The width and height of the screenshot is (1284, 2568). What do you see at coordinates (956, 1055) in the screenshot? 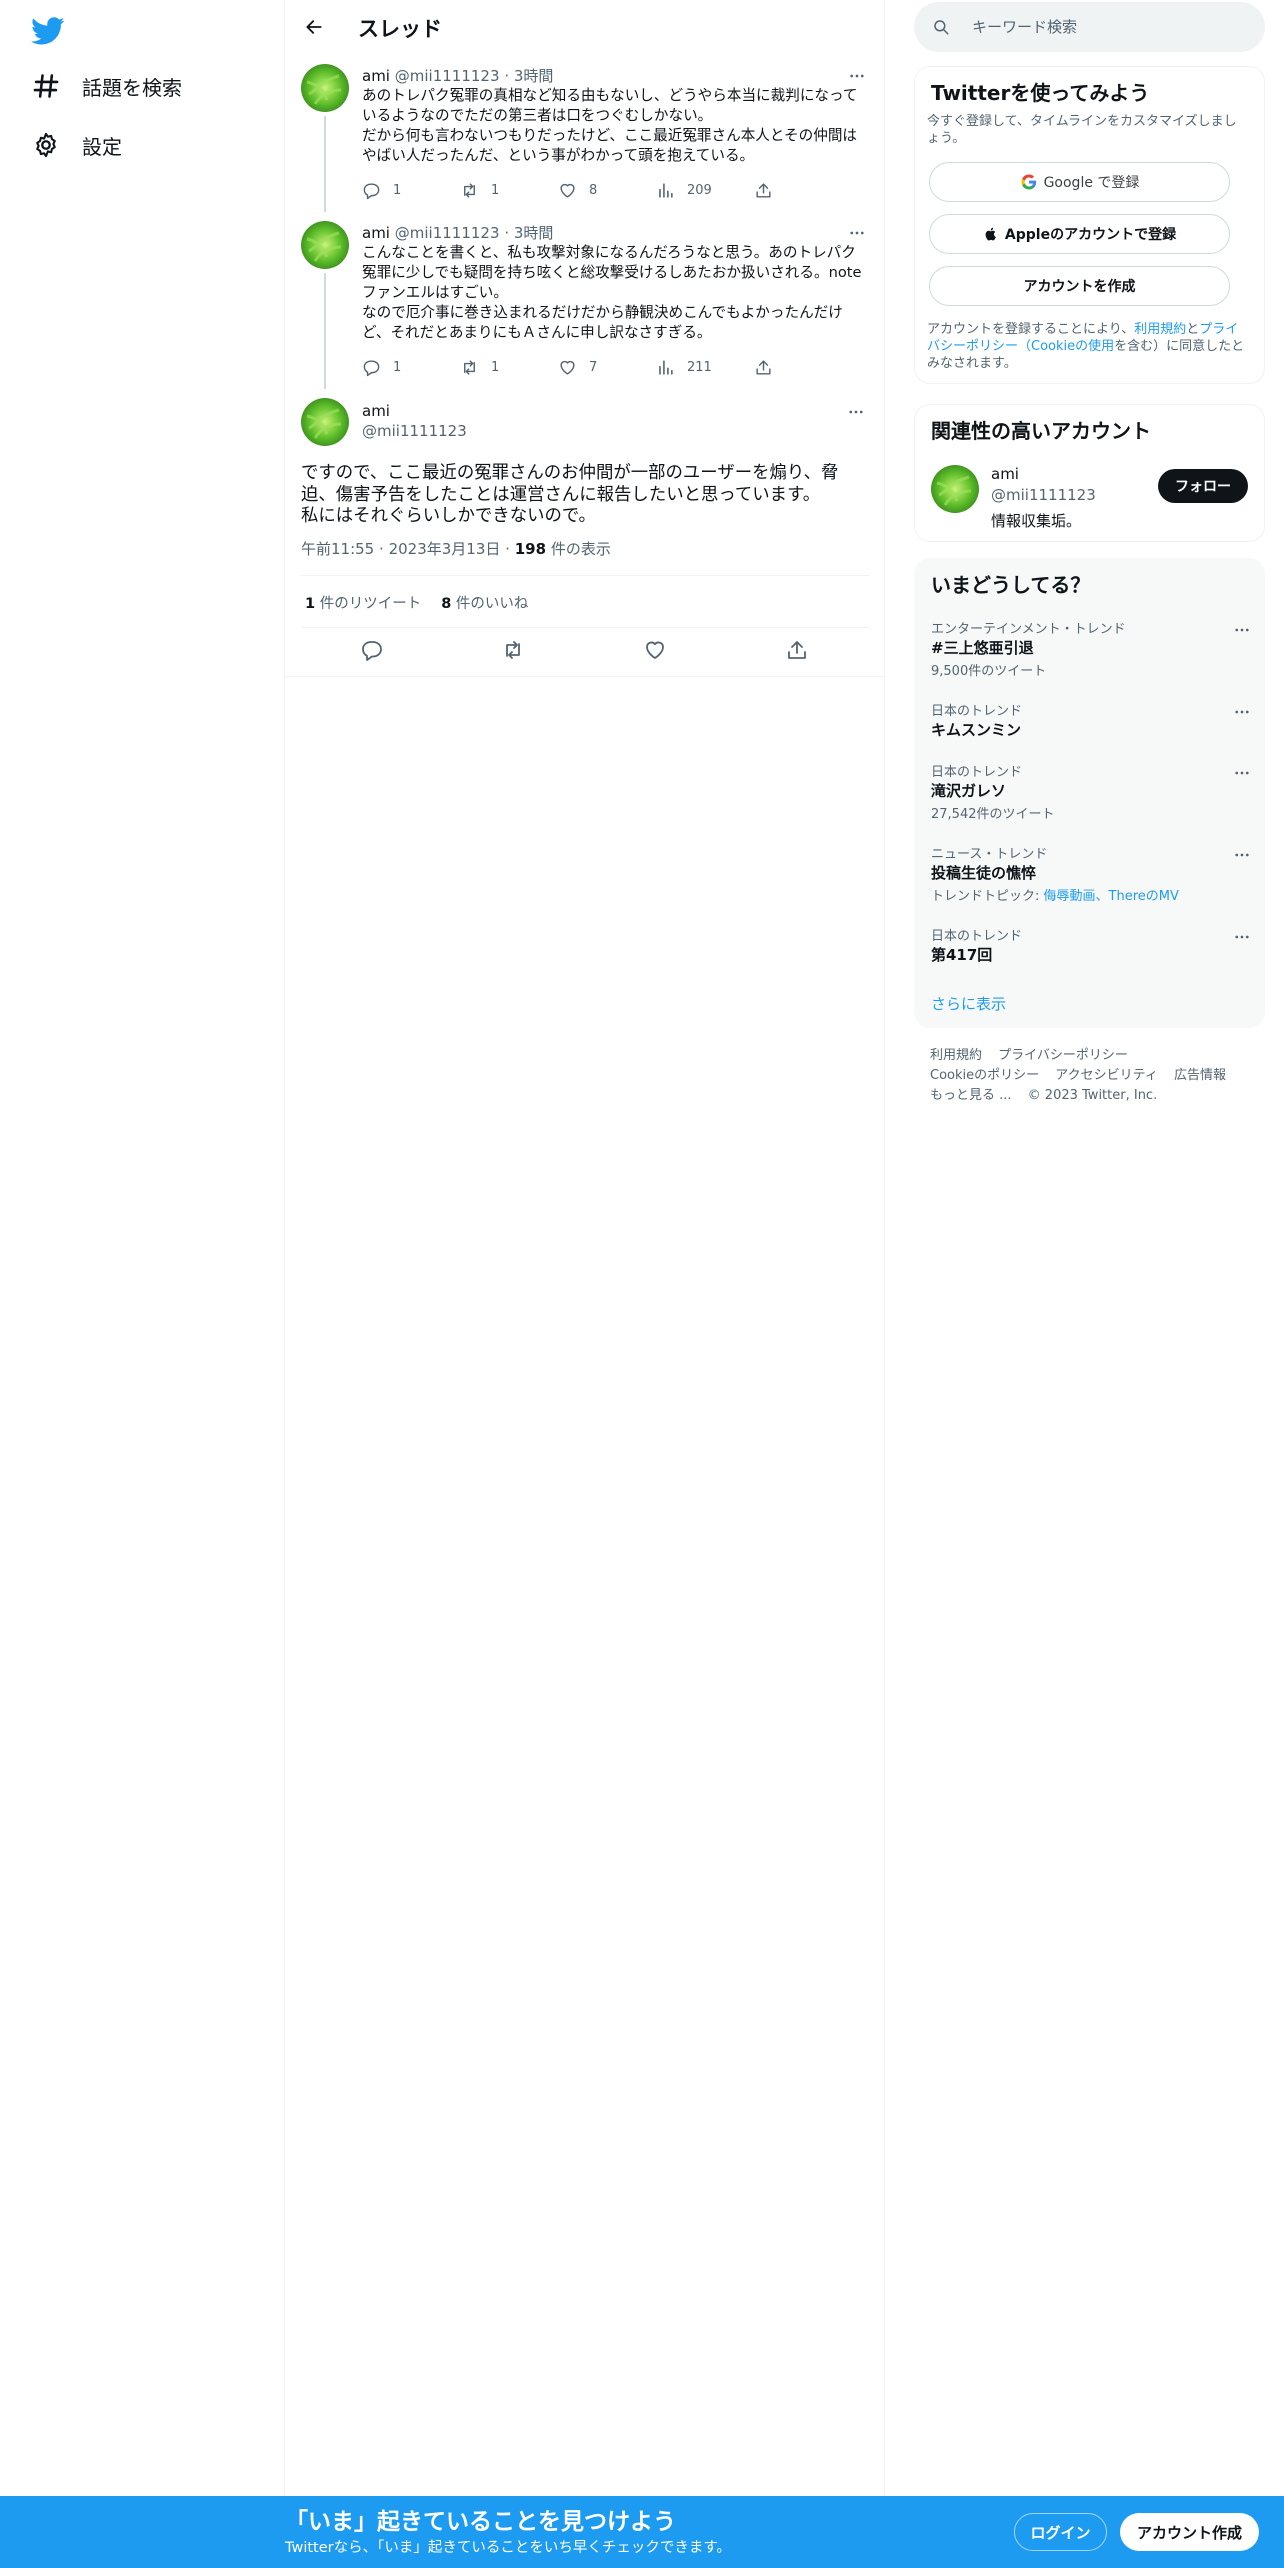
I see `footer-link-terms: 利用規約` at bounding box center [956, 1055].